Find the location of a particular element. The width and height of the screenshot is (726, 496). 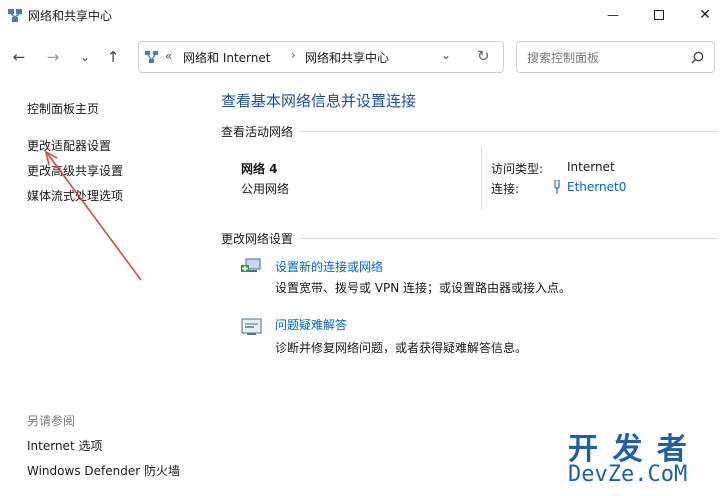

change-settings-title: 更改网络设置 is located at coordinates (257, 239).